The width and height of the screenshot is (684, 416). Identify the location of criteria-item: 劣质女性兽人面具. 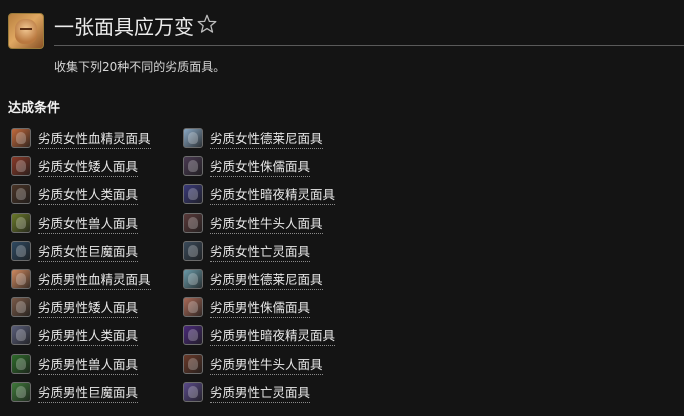
(81, 226).